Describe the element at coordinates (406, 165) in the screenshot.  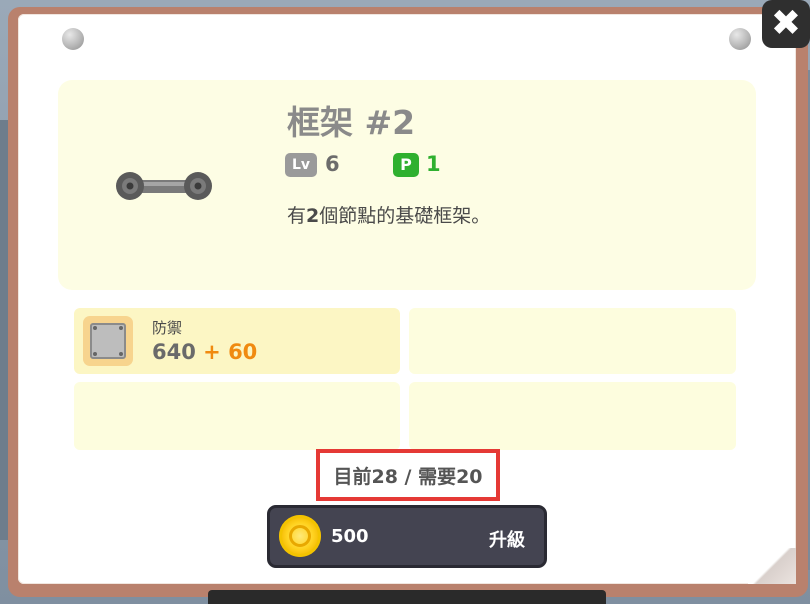
I see `points-badge: P` at that location.